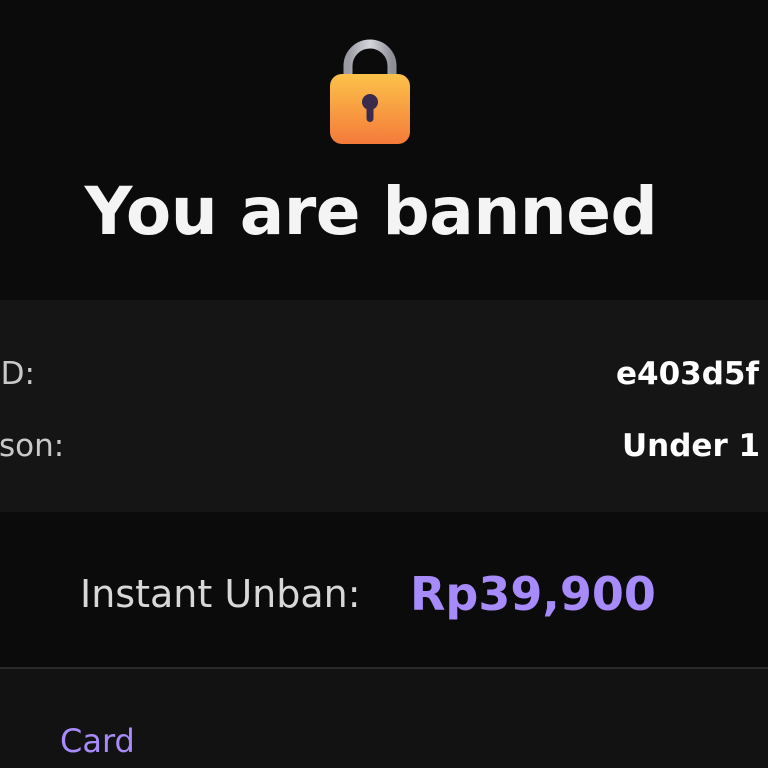 Image resolution: width=768 pixels, height=768 pixels. Describe the element at coordinates (370, 92) in the screenshot. I see `lock-icon` at that location.